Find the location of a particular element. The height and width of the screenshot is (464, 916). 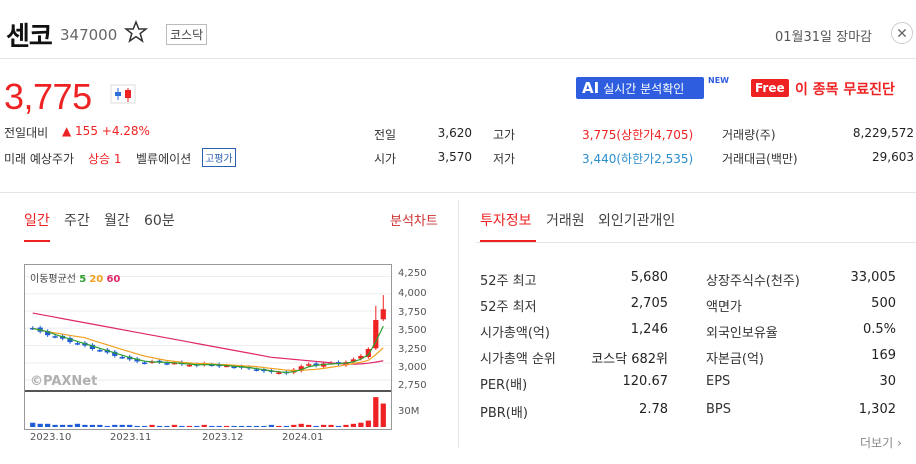

tab-invest-info: 투자정보 is located at coordinates (506, 220).